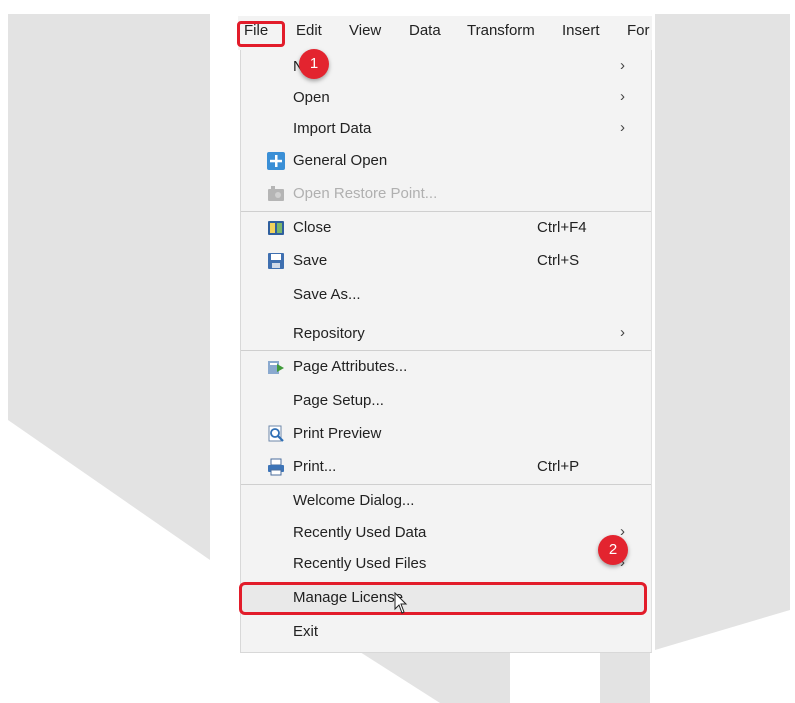  I want to click on menu-item-print: Print... Ctrl+P, so click(446, 467).